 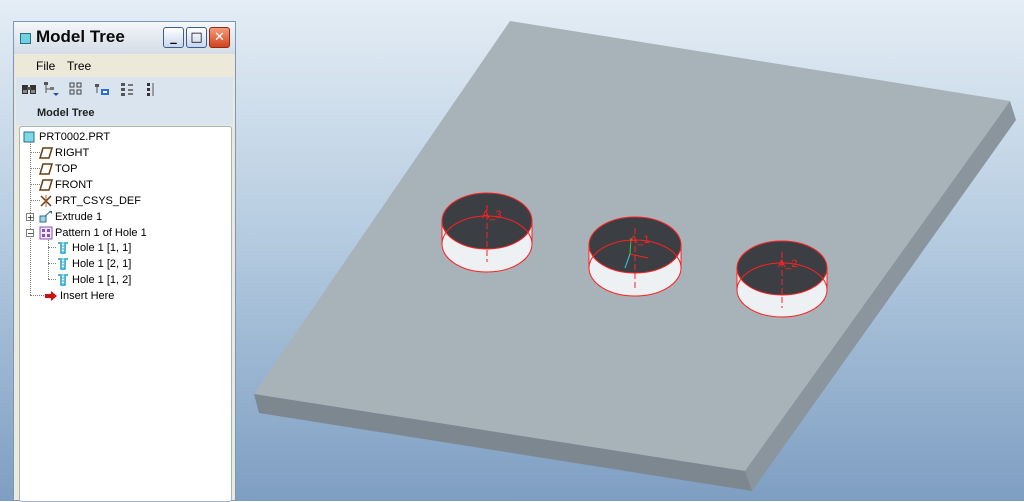 I want to click on close-button: ✕, so click(x=219, y=37).